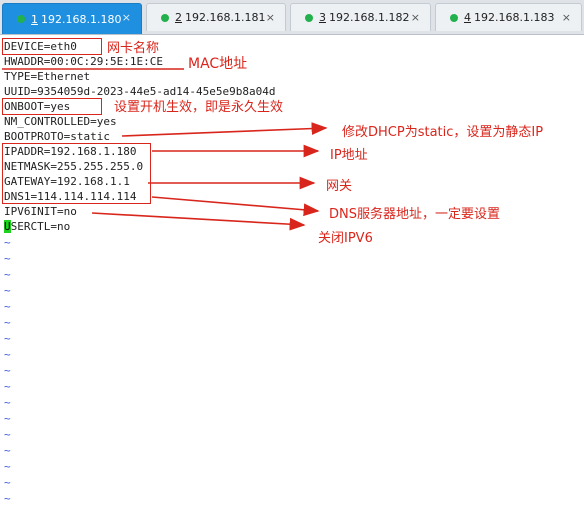  Describe the element at coordinates (133, 48) in the screenshot. I see `nic-name-note: 网卡名称` at that location.